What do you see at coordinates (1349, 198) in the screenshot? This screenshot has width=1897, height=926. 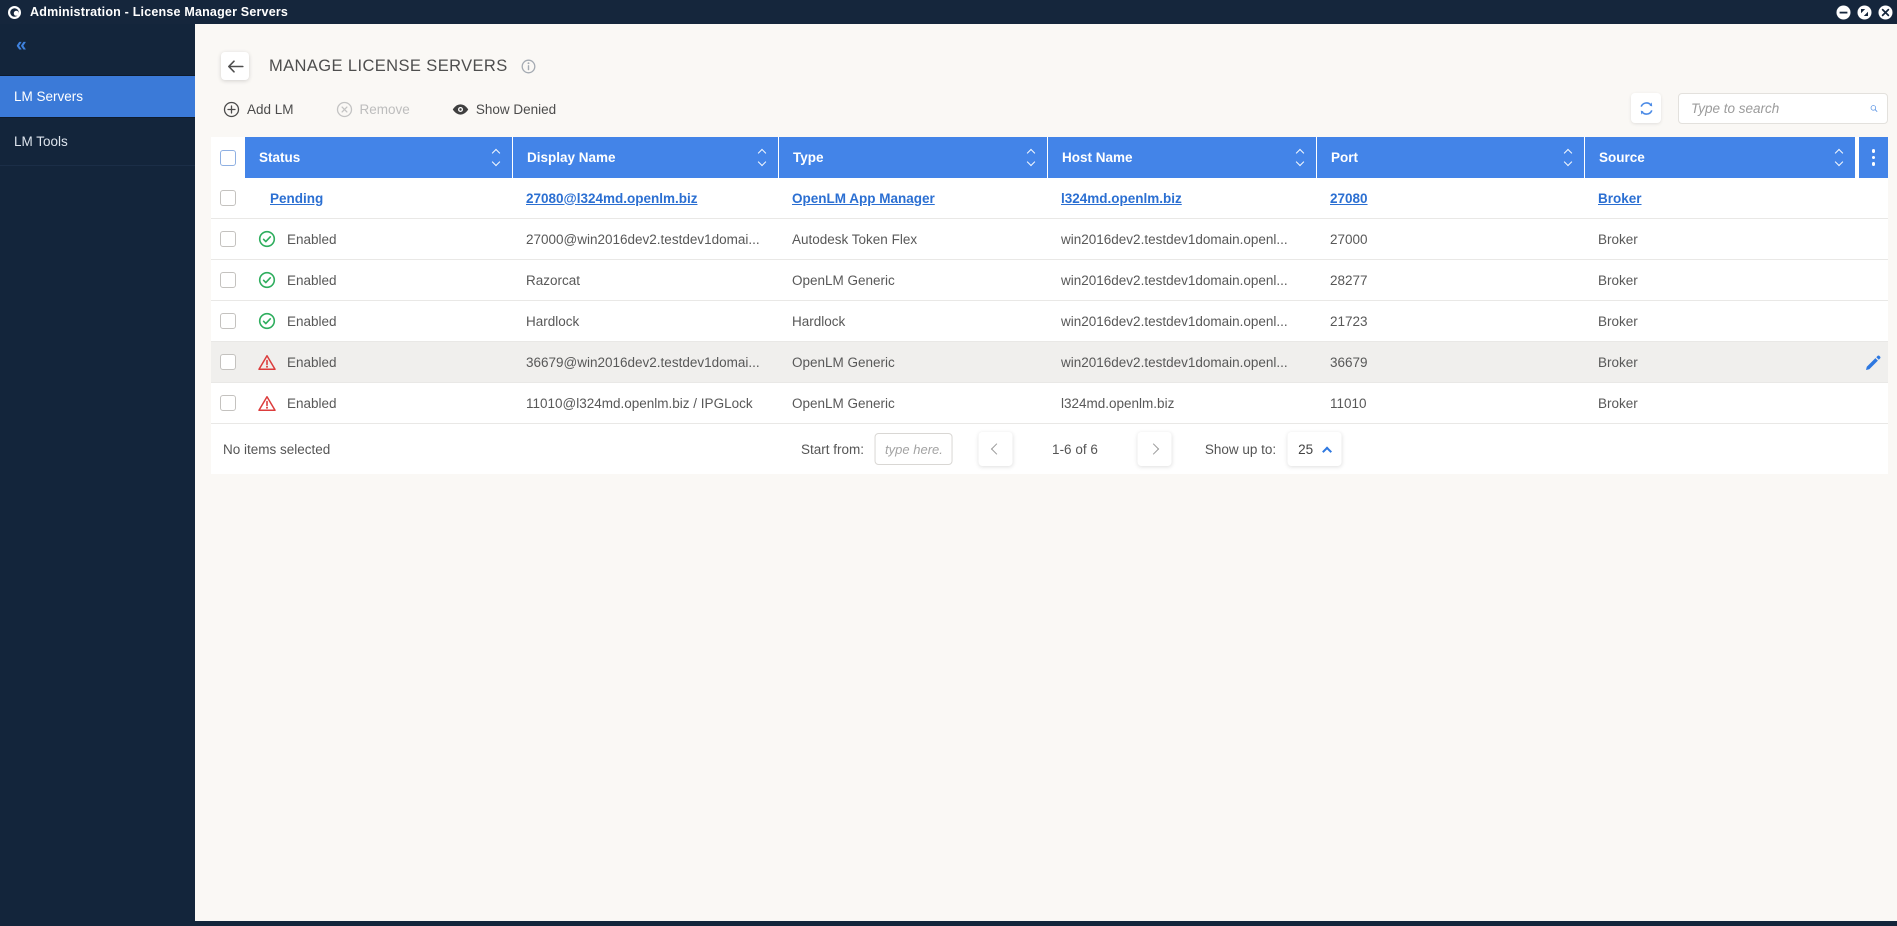 I see `port-text: 27080` at bounding box center [1349, 198].